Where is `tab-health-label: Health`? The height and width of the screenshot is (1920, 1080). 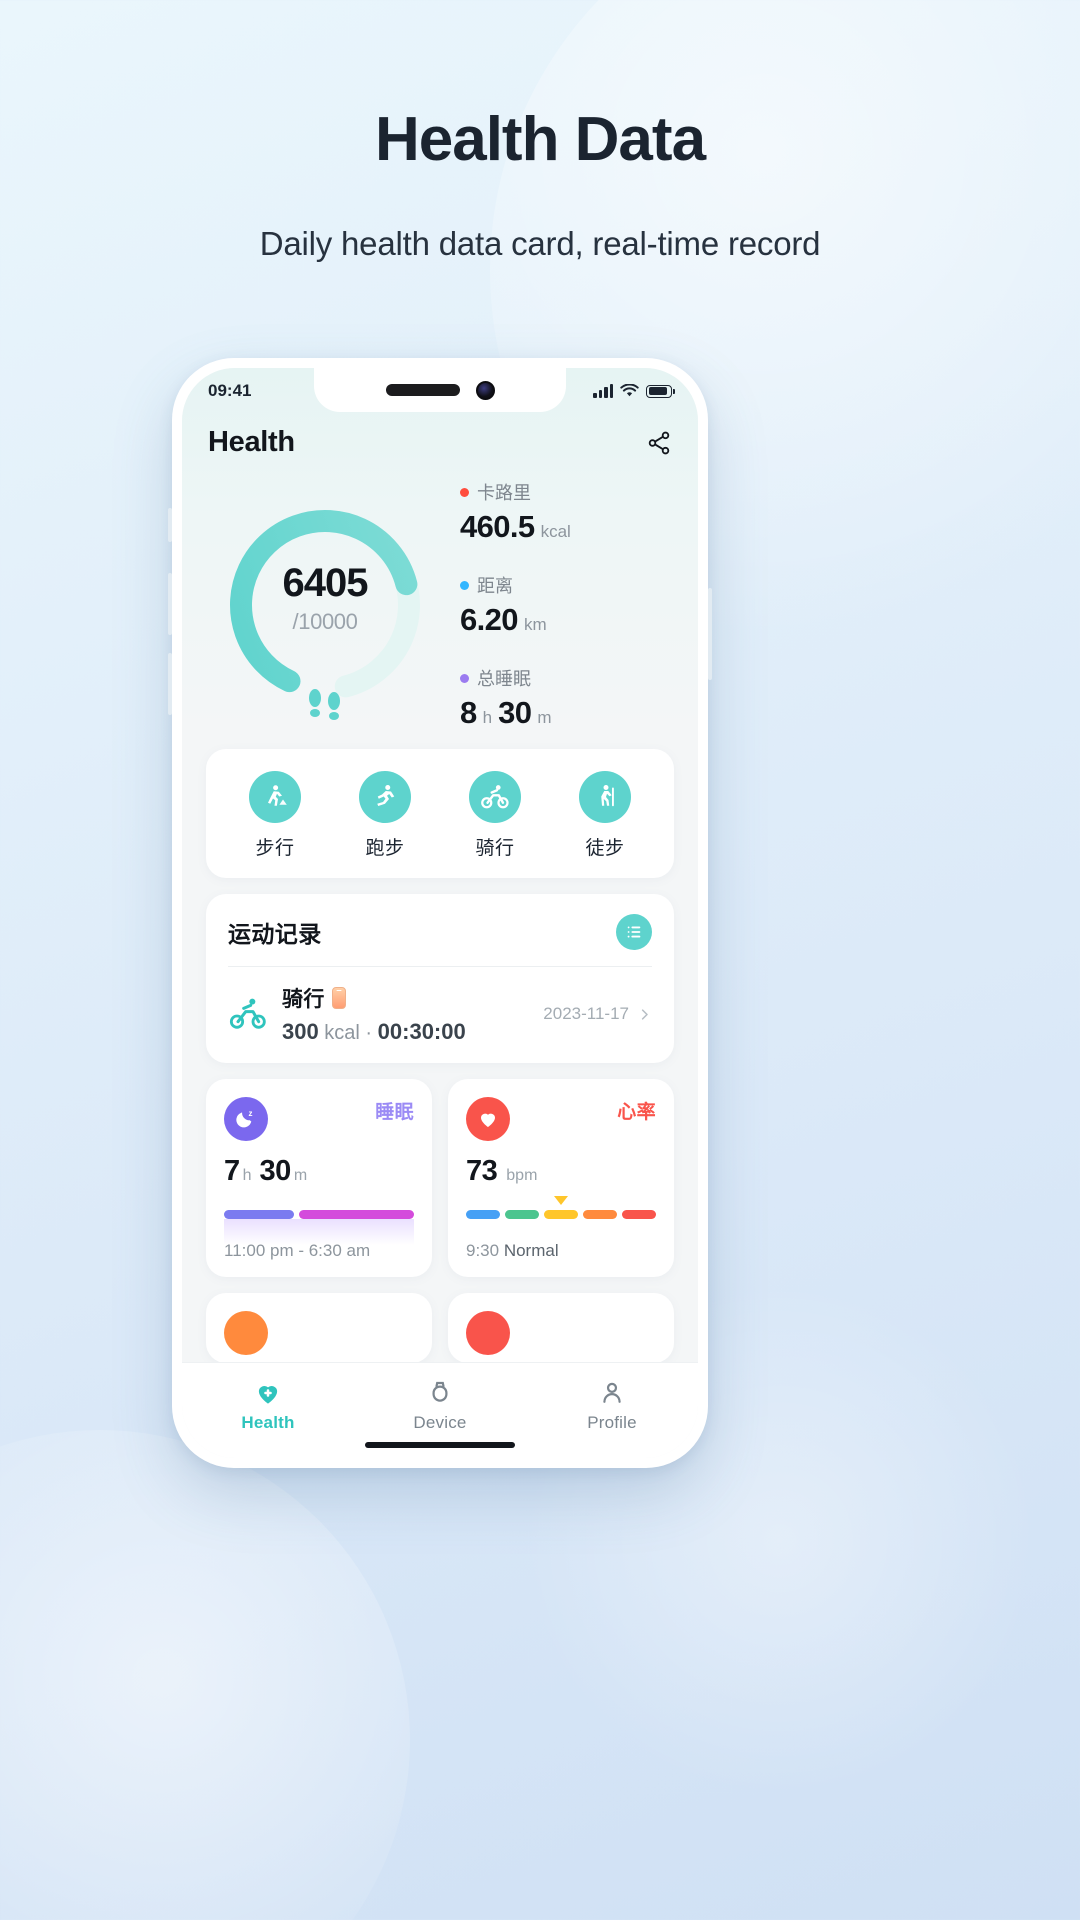
tab-health-label: Health is located at coordinates (268, 1422).